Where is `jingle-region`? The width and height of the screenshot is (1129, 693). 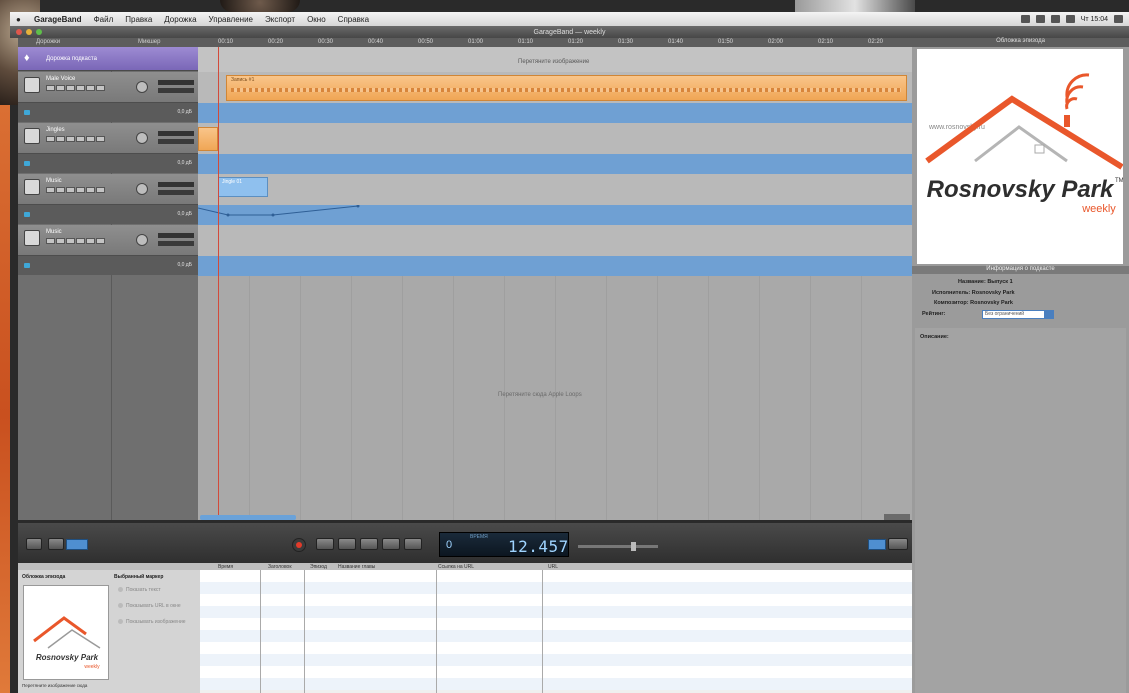 jingle-region is located at coordinates (208, 139).